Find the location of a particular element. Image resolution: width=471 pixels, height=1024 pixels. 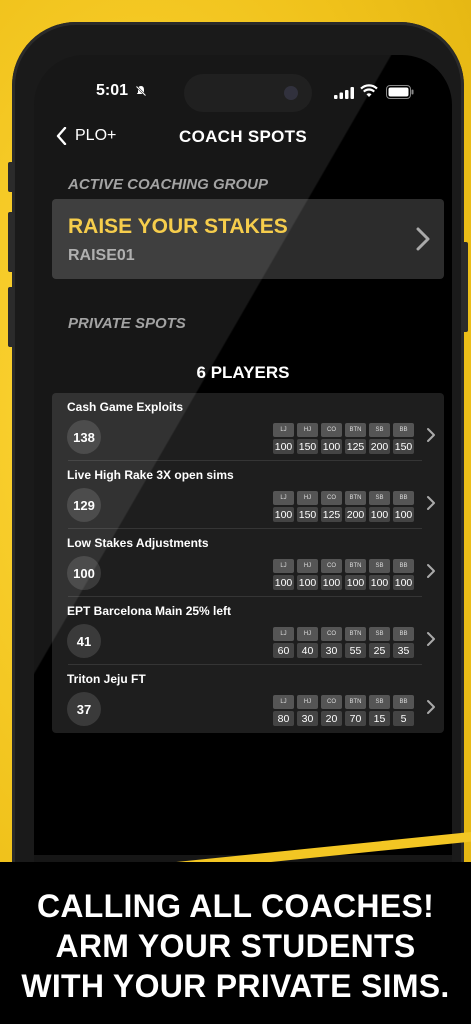

stack-column: BTN 55 is located at coordinates (355, 642).